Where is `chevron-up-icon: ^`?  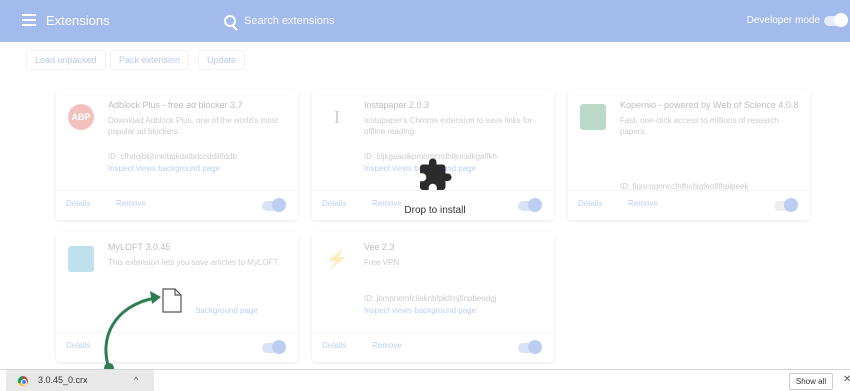 chevron-up-icon: ^ is located at coordinates (136, 380).